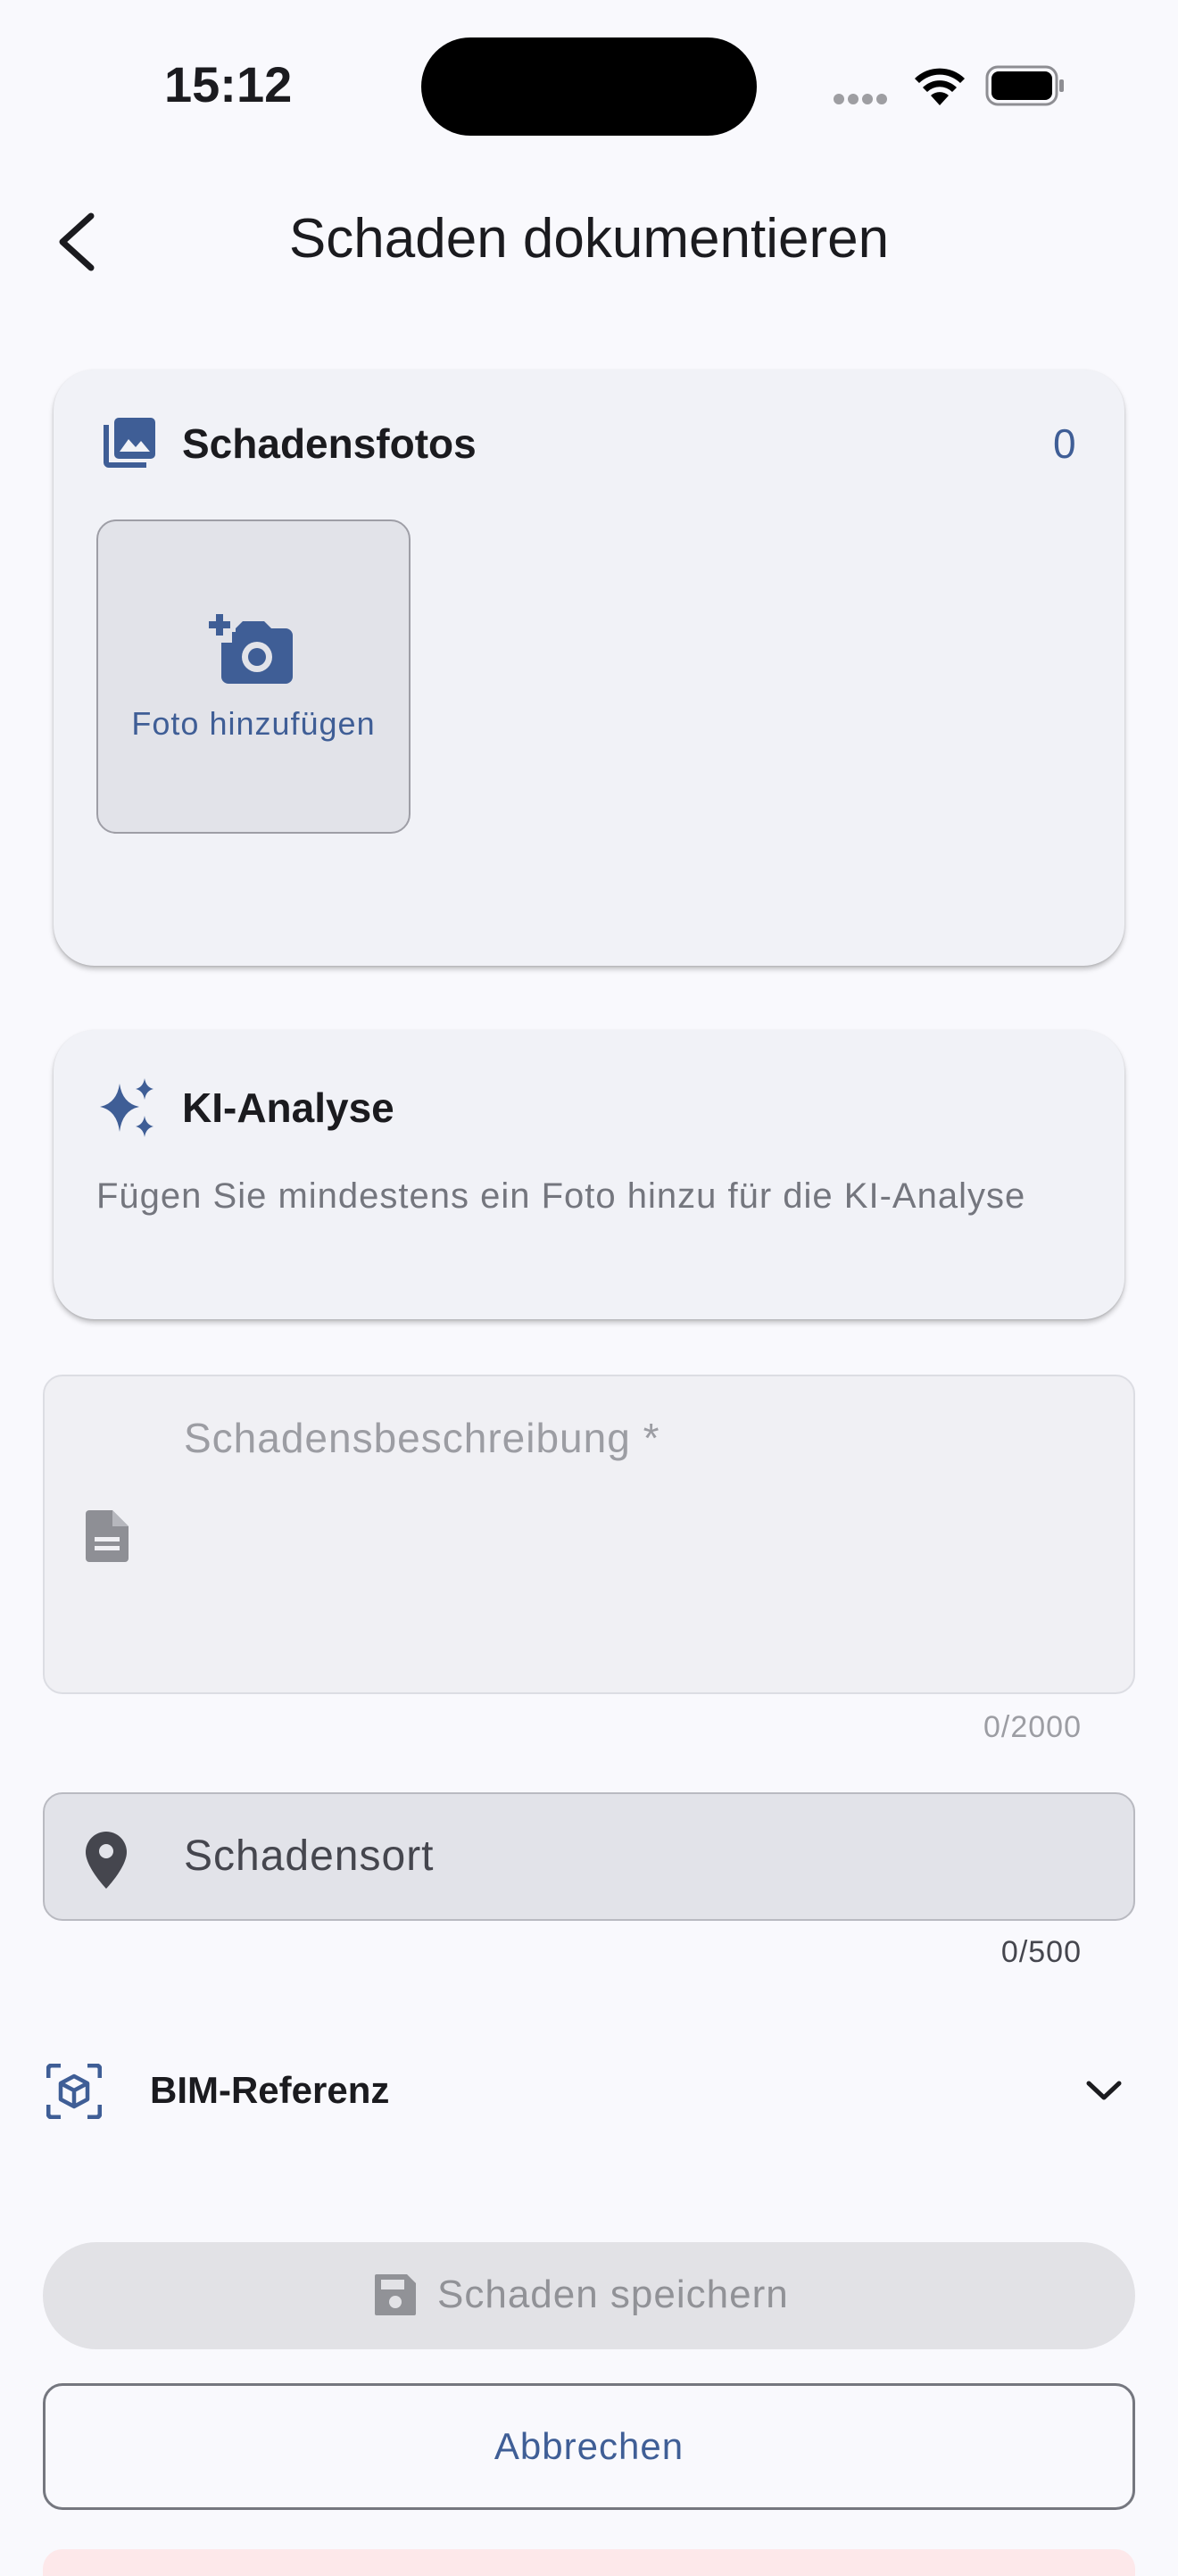 The width and height of the screenshot is (1178, 2576). I want to click on add-photo-button: Foto hinzufügen, so click(253, 676).